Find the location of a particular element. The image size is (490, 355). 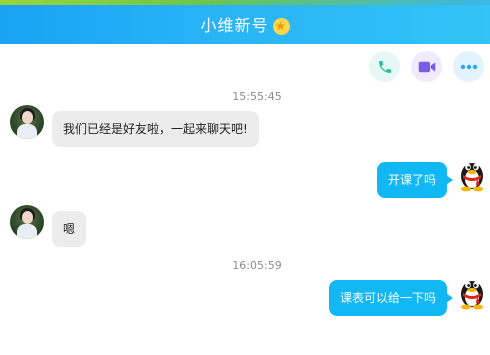

outgoing-message-bubble: 开课了吗 is located at coordinates (415, 180).